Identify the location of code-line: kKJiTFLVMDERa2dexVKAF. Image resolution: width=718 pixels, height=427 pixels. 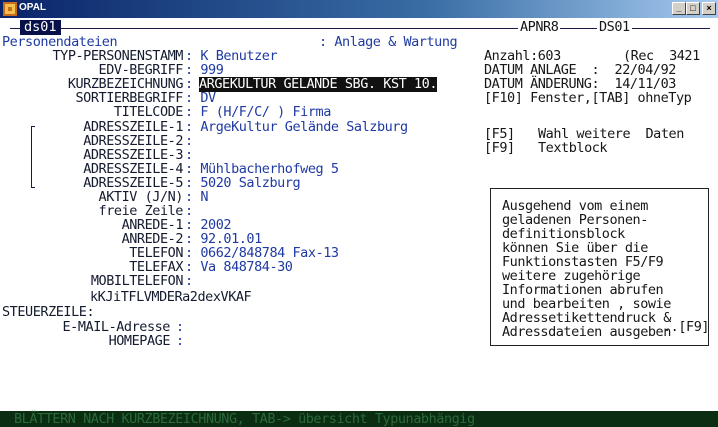
(171, 297).